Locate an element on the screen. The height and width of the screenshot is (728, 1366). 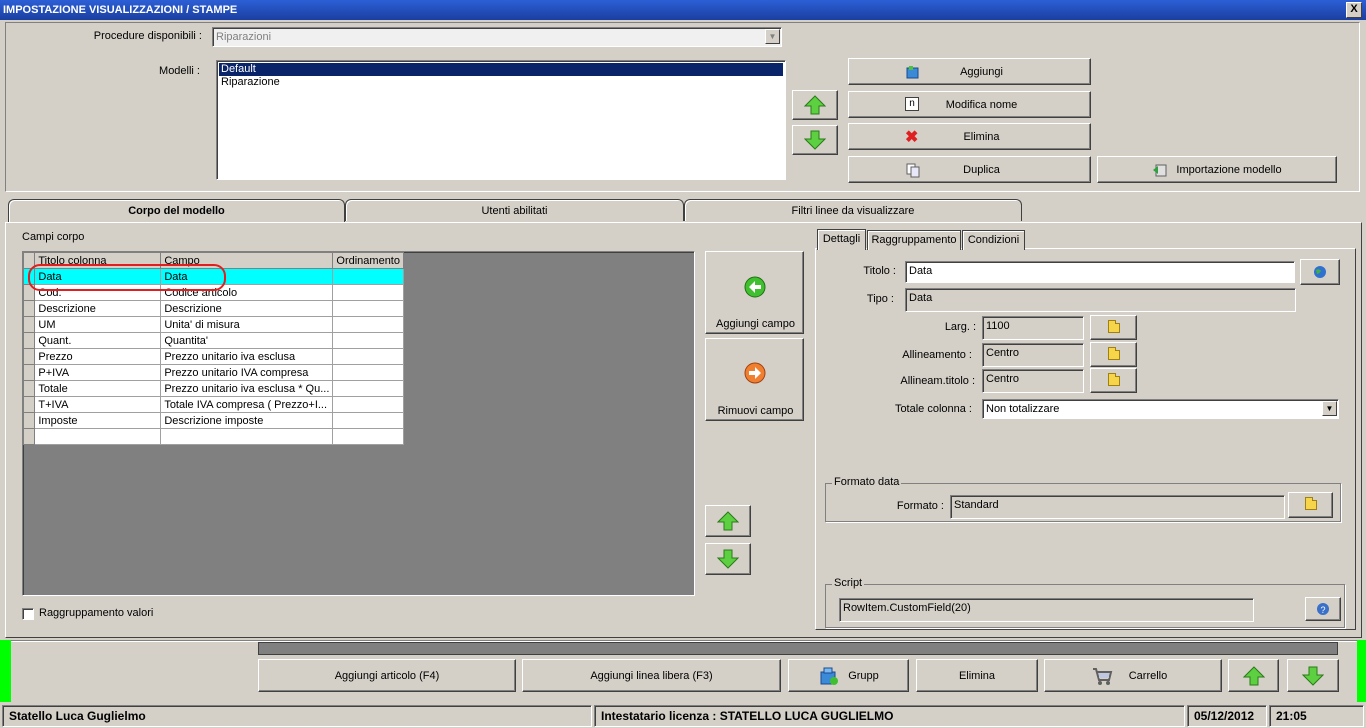
table-row: UM Unita' di misura is located at coordinates (213, 324).